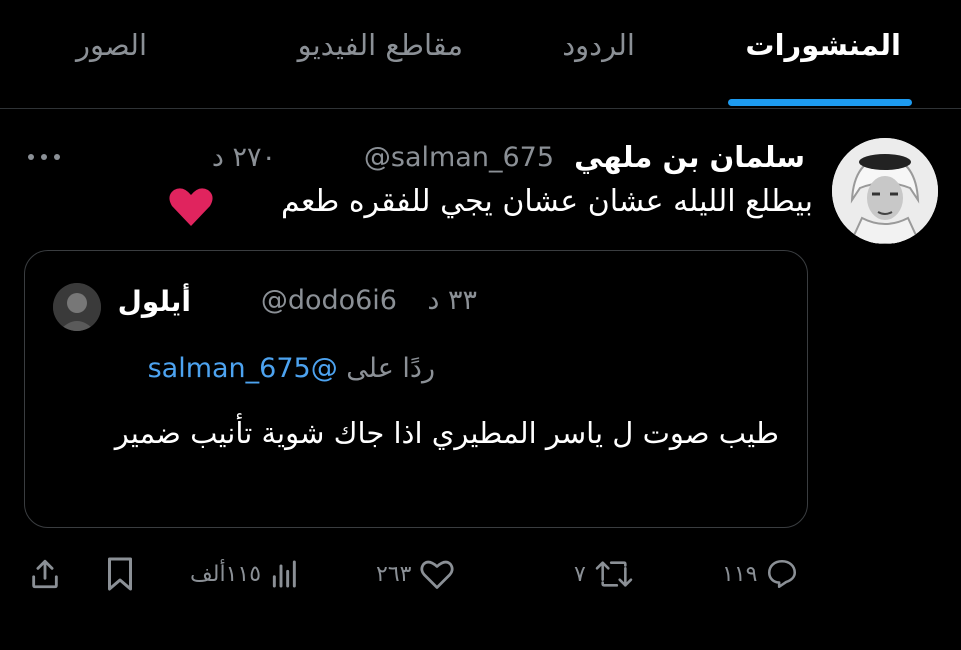  I want to click on share-icon, so click(45, 574).